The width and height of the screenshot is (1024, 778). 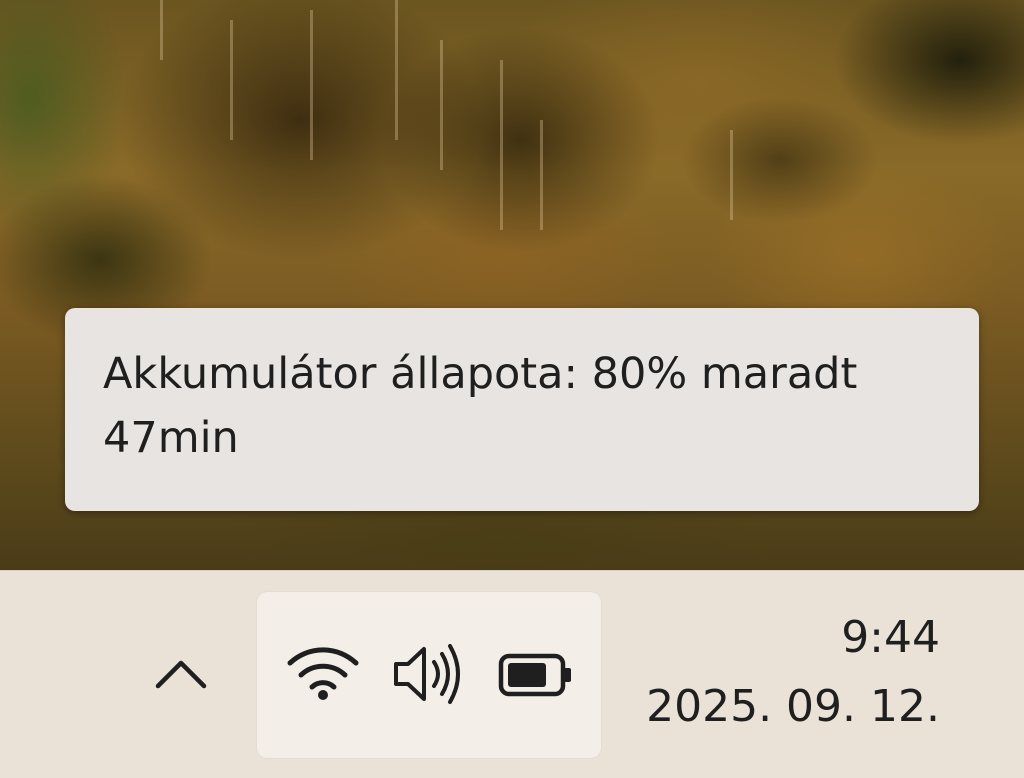 I want to click on battery-tray-button, so click(x=536, y=675).